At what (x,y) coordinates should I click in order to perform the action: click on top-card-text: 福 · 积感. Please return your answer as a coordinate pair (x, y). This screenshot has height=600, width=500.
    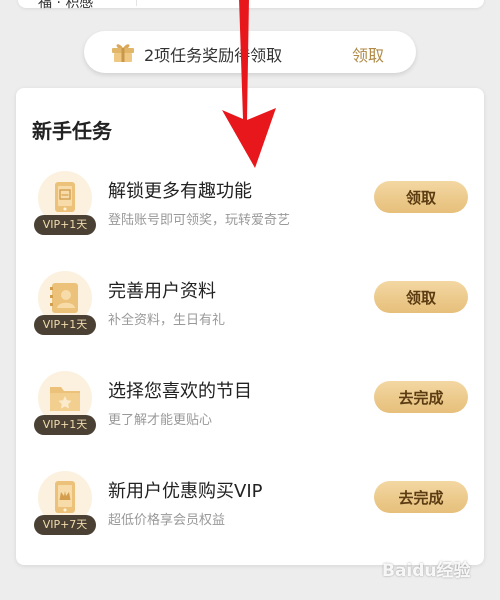
    Looking at the image, I should click on (66, 5).